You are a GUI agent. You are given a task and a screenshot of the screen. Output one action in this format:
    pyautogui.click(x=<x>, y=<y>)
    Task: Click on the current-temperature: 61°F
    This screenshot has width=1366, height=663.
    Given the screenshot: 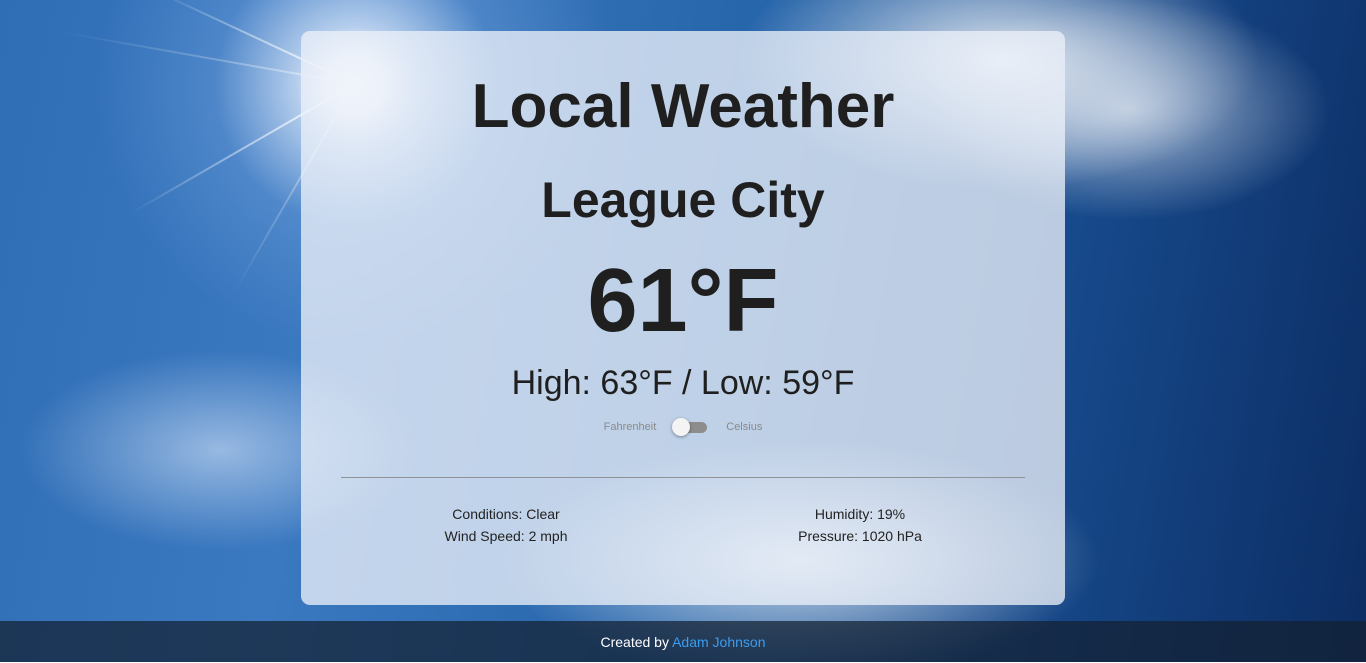 What is the action you would take?
    pyautogui.click(x=683, y=301)
    